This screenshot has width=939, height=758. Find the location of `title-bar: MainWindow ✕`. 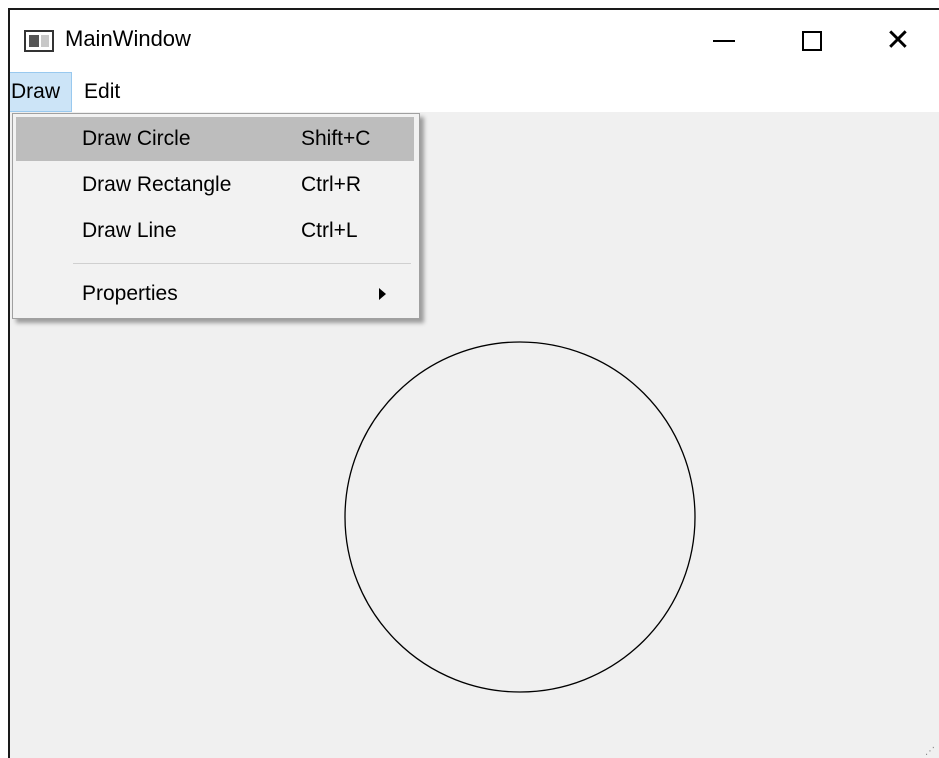

title-bar: MainWindow ✕ is located at coordinates (474, 41).